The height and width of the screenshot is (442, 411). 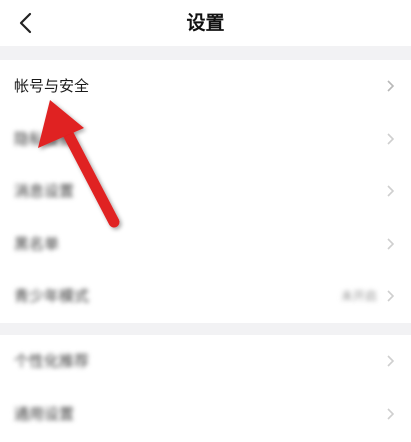 I want to click on settings-item-label: 黑名单, so click(x=37, y=243).